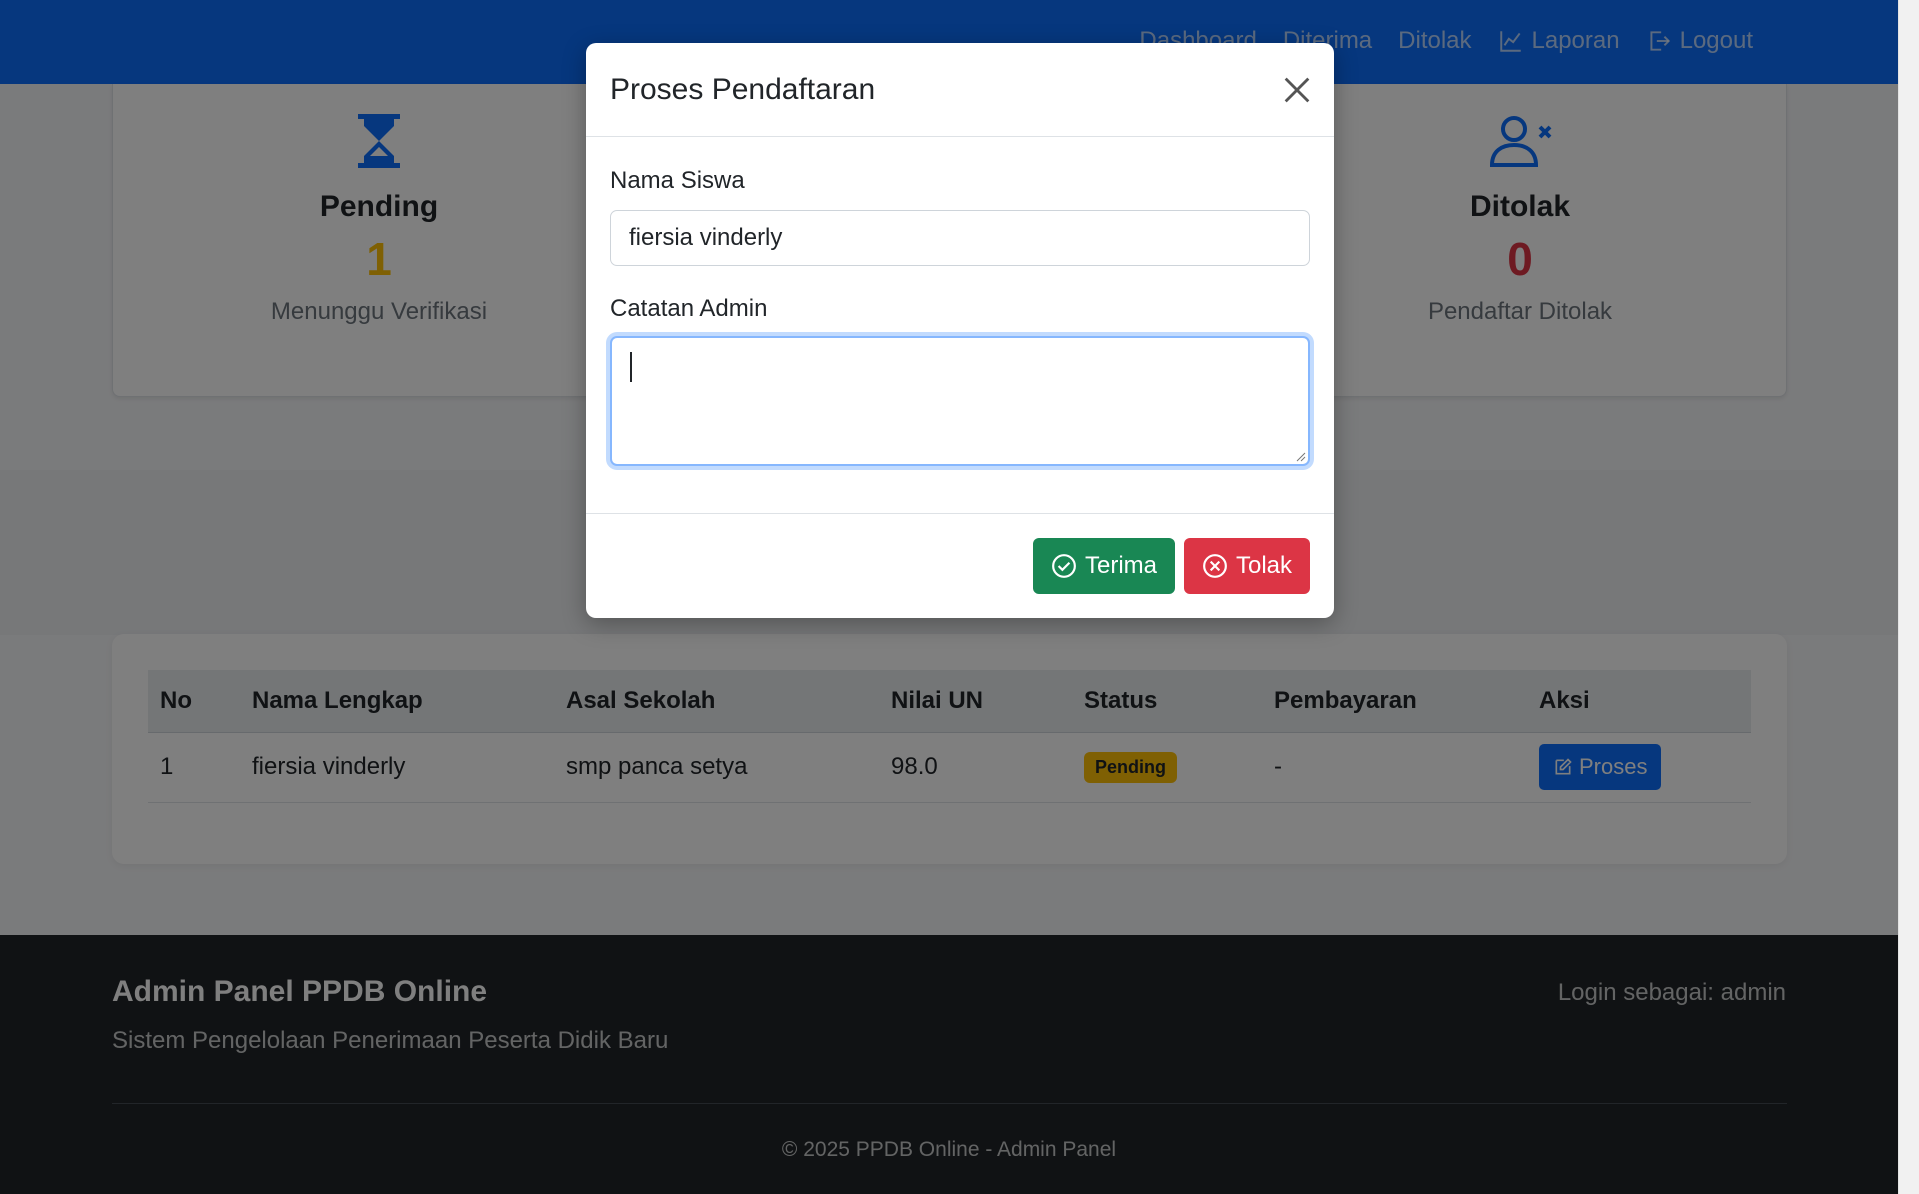  Describe the element at coordinates (960, 90) in the screenshot. I see `modal-header: Proses Pendaftaran` at that location.